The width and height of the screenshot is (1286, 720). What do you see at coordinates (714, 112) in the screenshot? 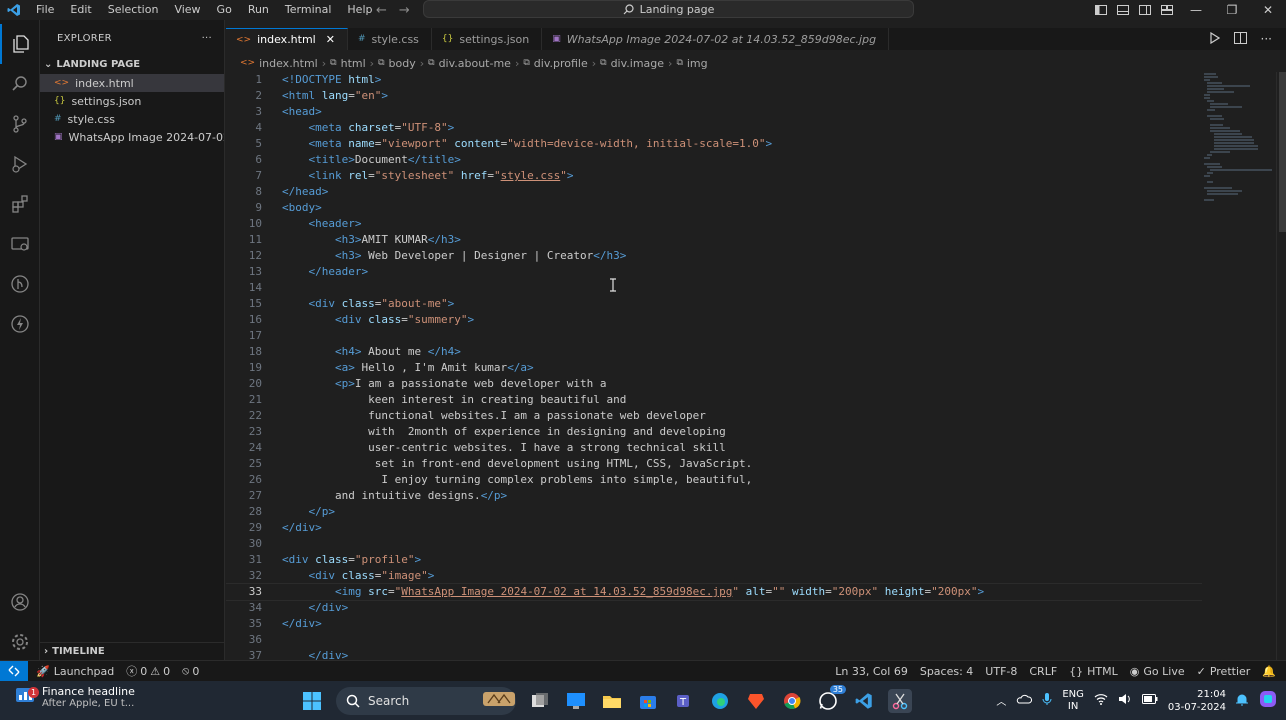
I see `code-line: 3 <head>` at bounding box center [714, 112].